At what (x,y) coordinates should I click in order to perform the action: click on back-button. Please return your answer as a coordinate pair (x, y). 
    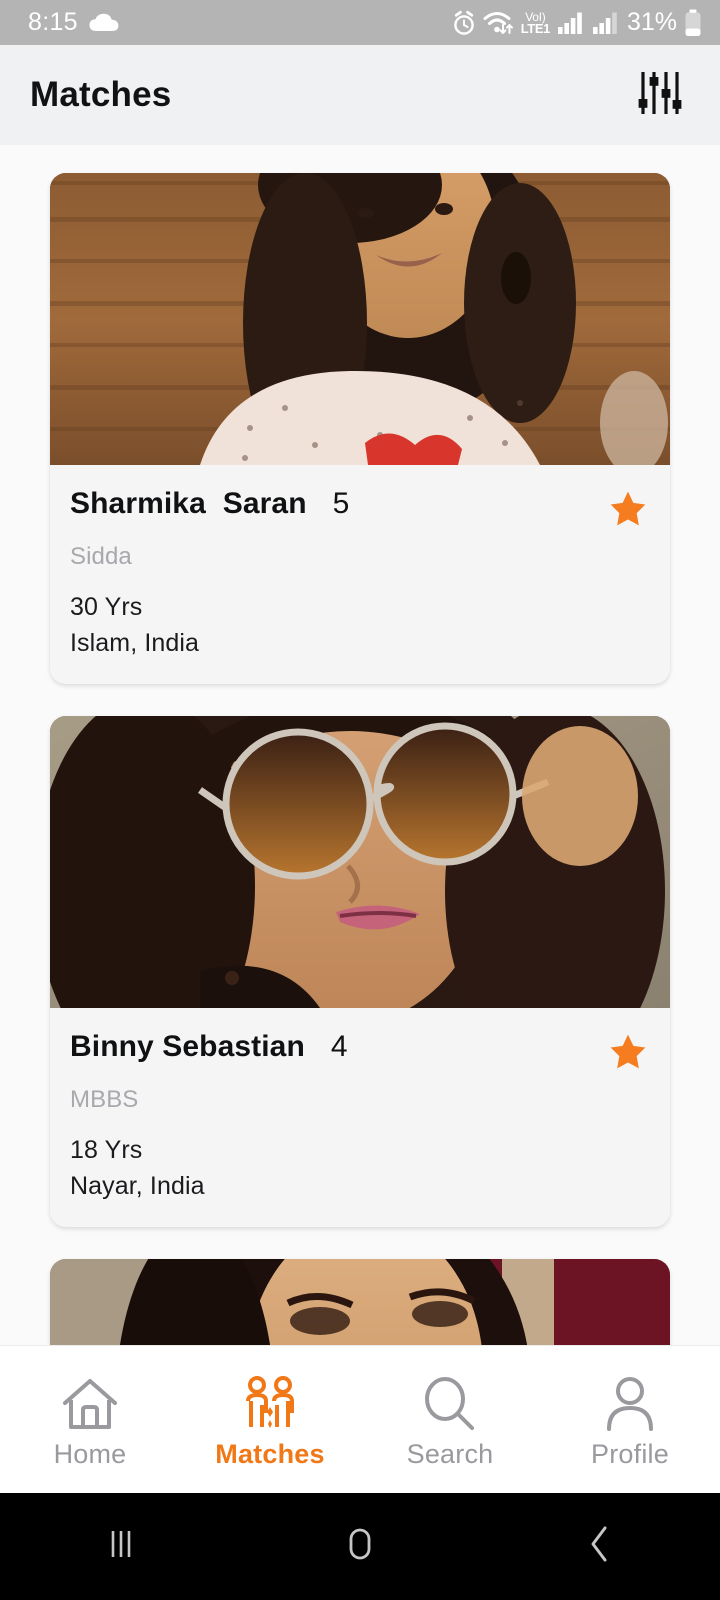
    Looking at the image, I should click on (600, 1546).